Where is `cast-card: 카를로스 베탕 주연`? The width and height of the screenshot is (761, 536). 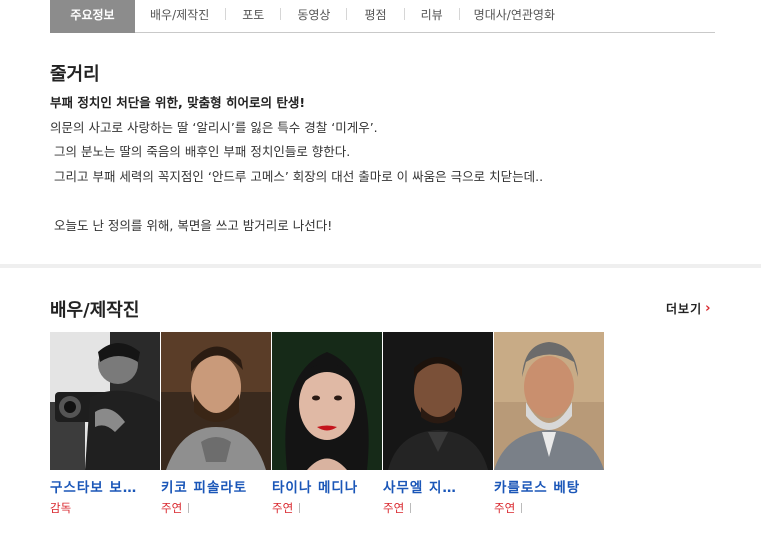 cast-card: 카를로스 베탕 주연 is located at coordinates (549, 424).